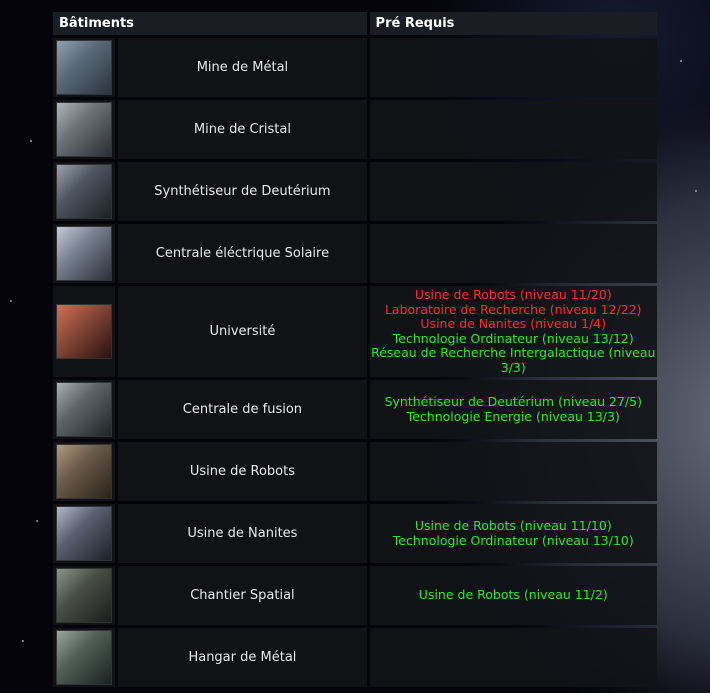  I want to click on building-name: Mine de Métal, so click(242, 67).